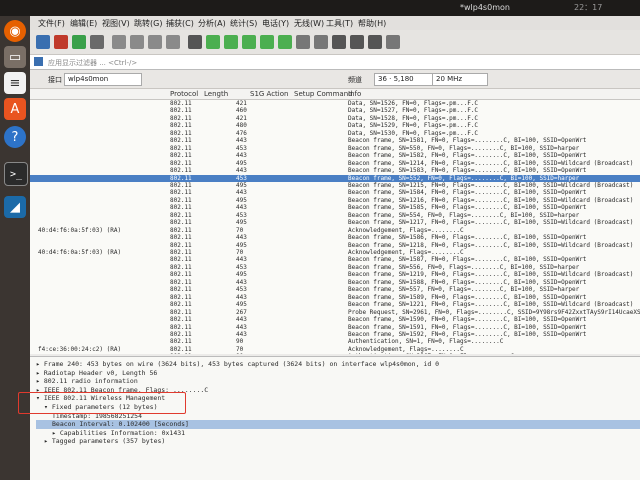 This screenshot has width=640, height=480. Describe the element at coordinates (375, 42) in the screenshot. I see `normal-size-icon` at that location.